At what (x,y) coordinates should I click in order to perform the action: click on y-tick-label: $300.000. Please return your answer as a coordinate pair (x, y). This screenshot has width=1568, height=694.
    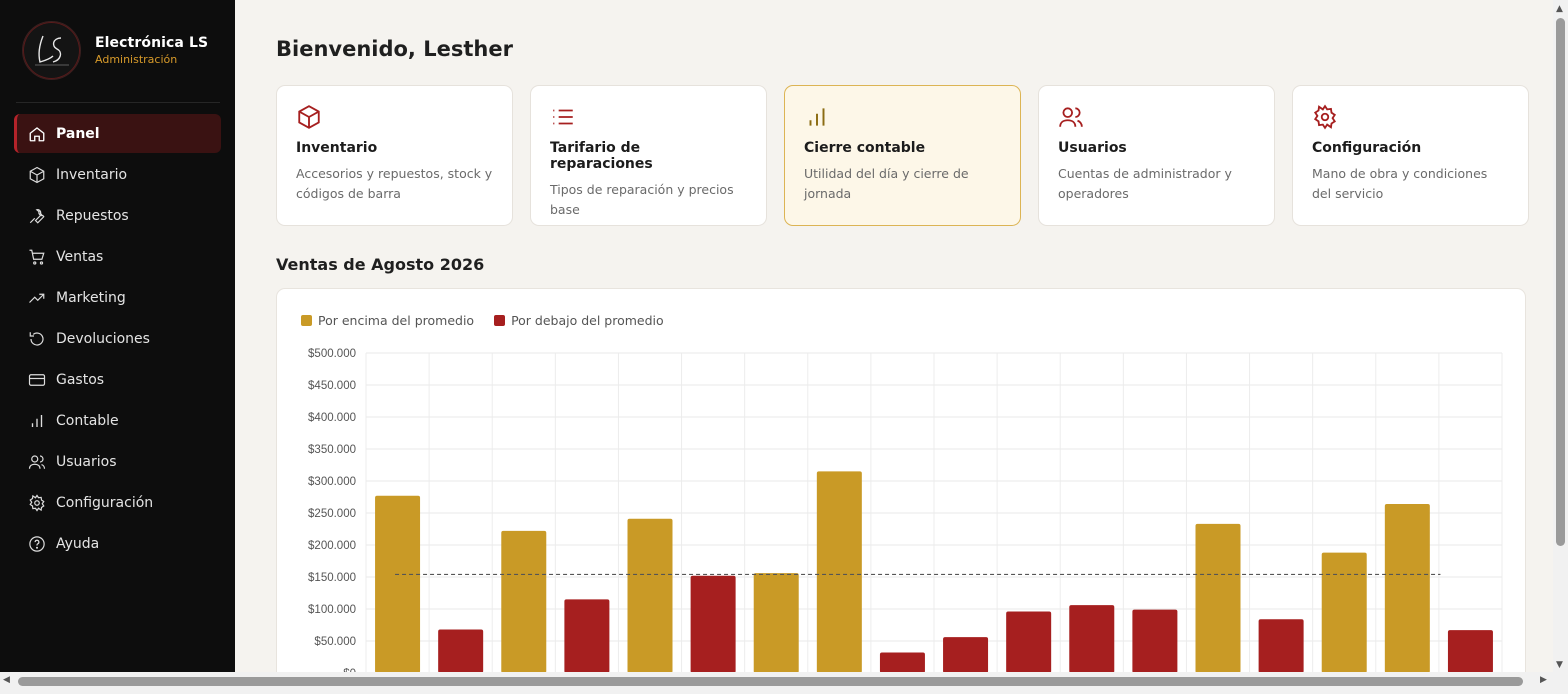
    Looking at the image, I should click on (332, 482).